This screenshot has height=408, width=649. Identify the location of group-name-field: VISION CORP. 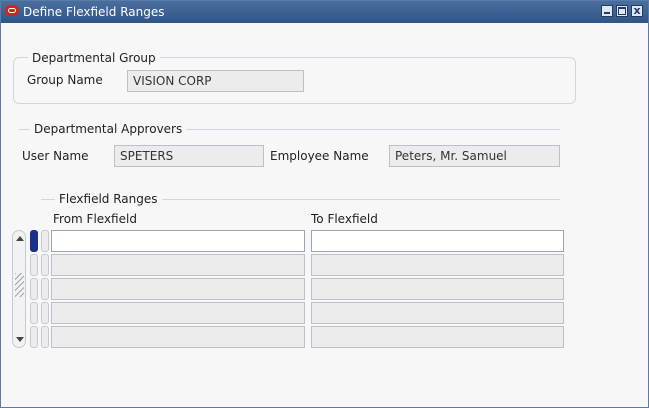
(215, 81).